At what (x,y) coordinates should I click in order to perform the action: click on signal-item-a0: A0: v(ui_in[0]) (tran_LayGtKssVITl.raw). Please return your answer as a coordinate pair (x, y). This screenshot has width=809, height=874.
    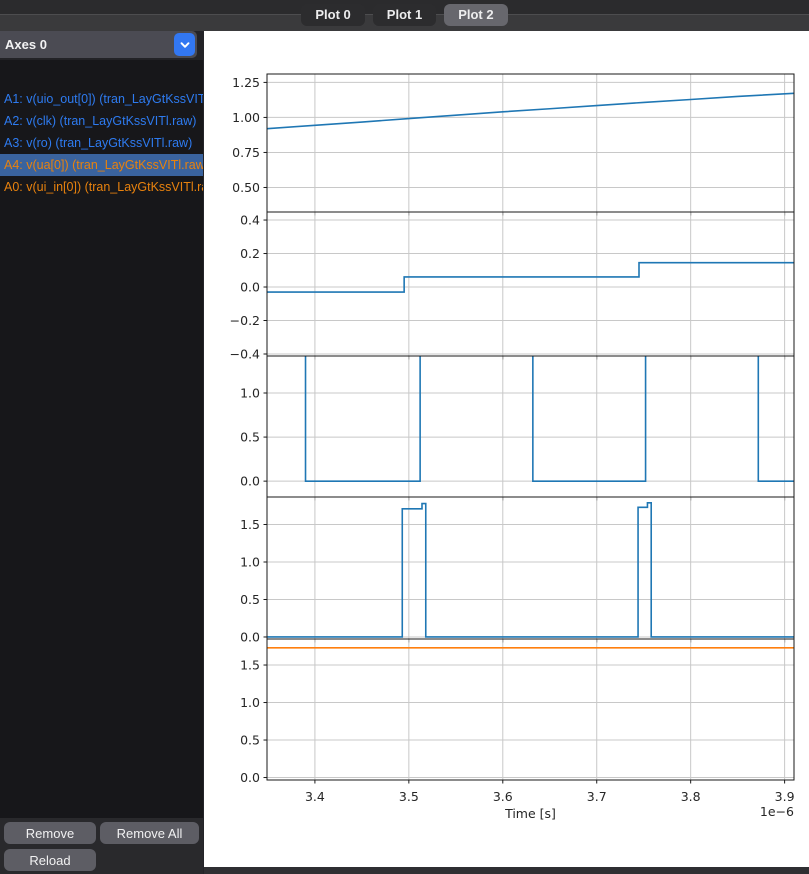
    Looking at the image, I should click on (101, 187).